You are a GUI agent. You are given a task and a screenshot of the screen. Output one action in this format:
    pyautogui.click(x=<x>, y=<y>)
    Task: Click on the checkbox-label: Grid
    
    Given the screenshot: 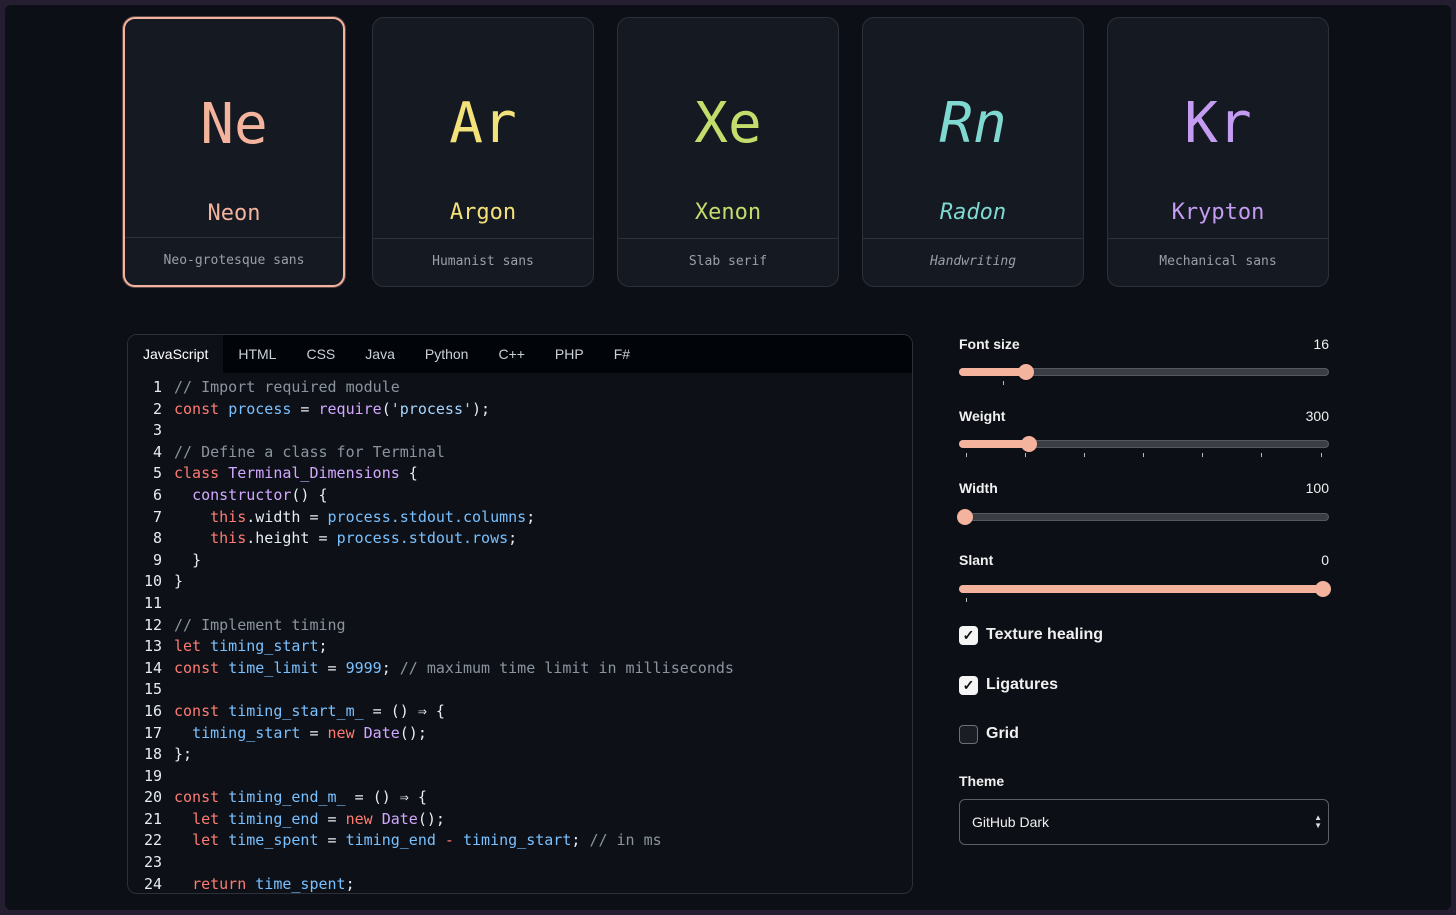 What is the action you would take?
    pyautogui.click(x=1002, y=733)
    